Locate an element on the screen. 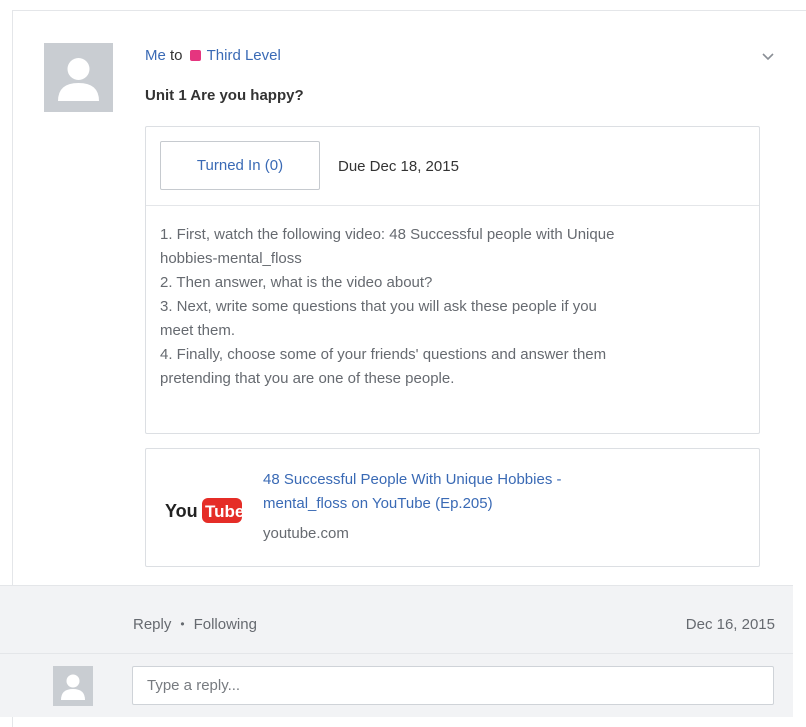 The width and height of the screenshot is (806, 727). reply-link: Reply is located at coordinates (152, 624).